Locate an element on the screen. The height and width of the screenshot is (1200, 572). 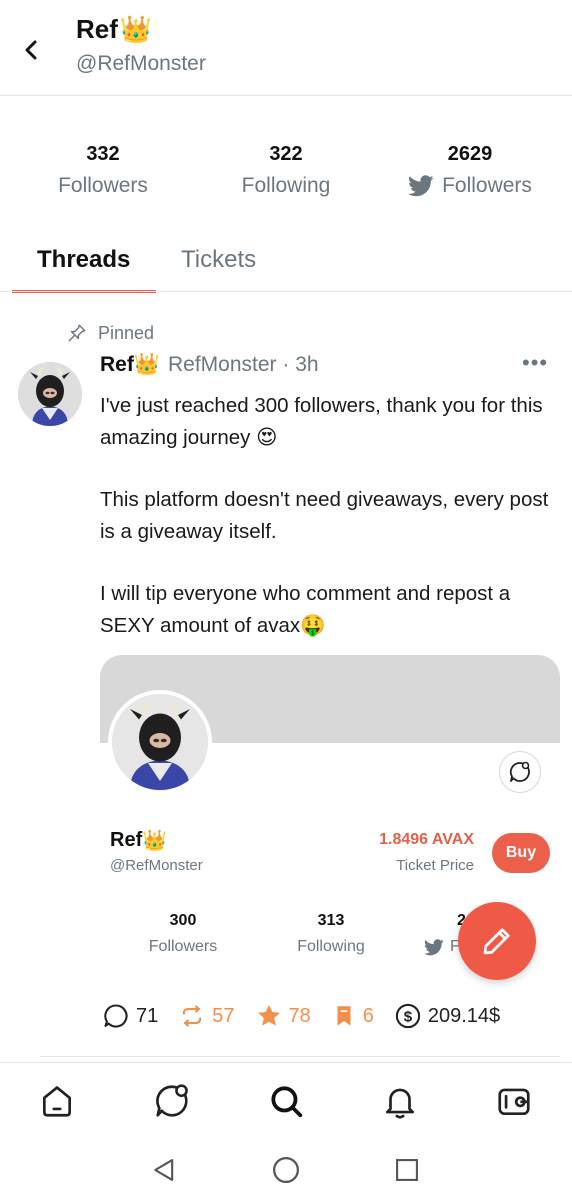
tabs-divider is located at coordinates (286, 291).